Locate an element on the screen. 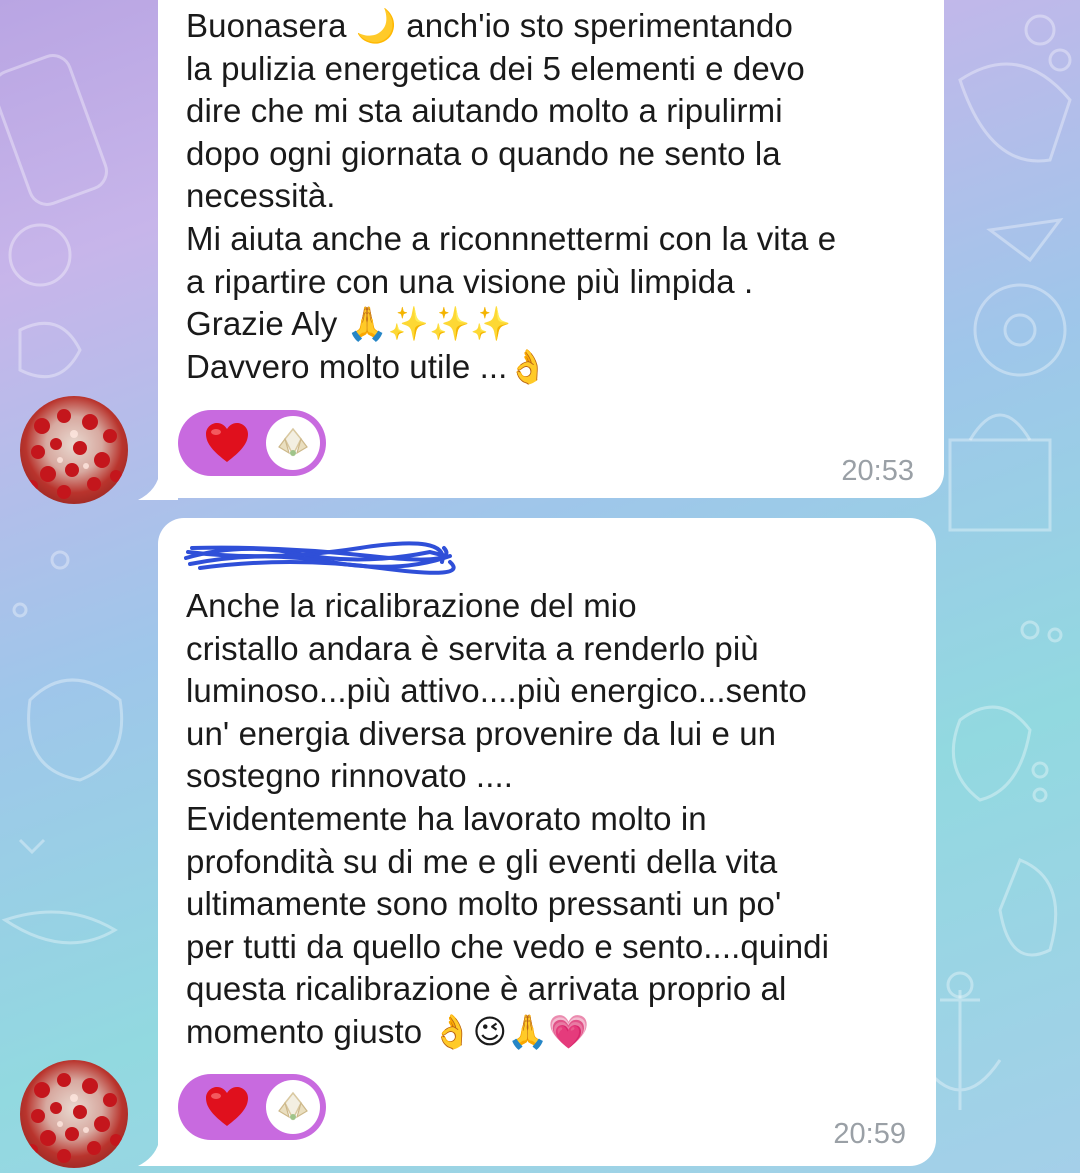  message-time: 20:53 is located at coordinates (877, 471).